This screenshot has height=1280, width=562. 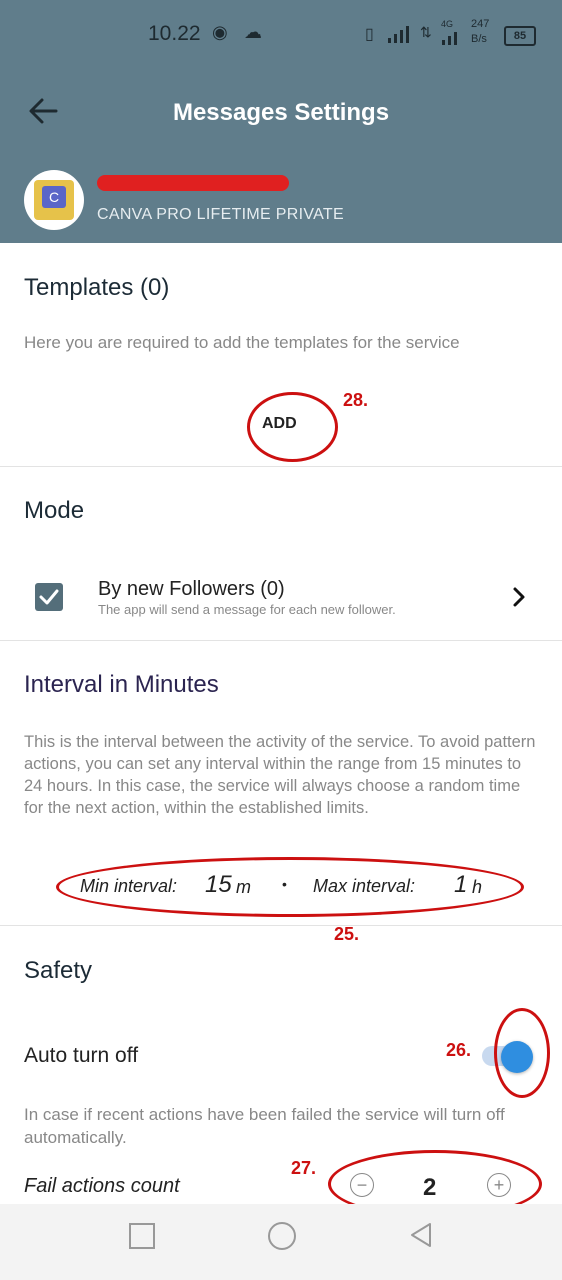 I want to click on auto-turn-off-label: Auto turn off, so click(x=81, y=1055).